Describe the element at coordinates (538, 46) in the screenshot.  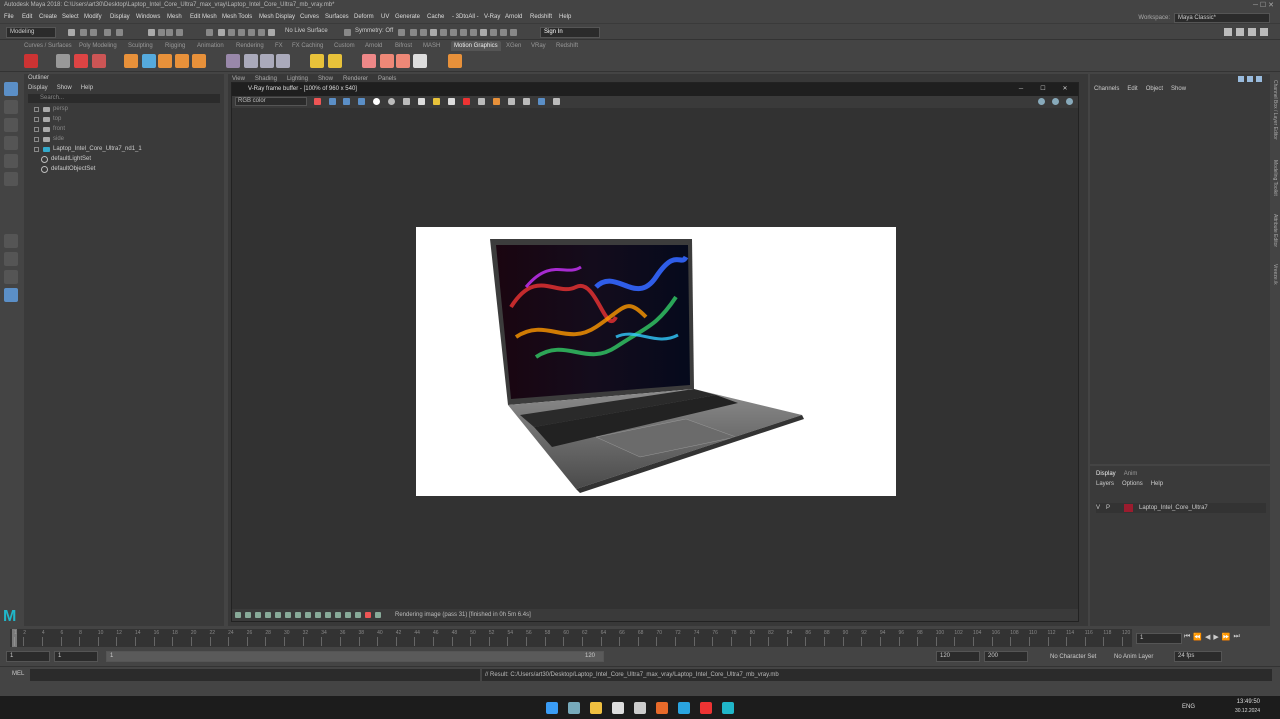
I see `shelf-tab-vray: VRay` at that location.